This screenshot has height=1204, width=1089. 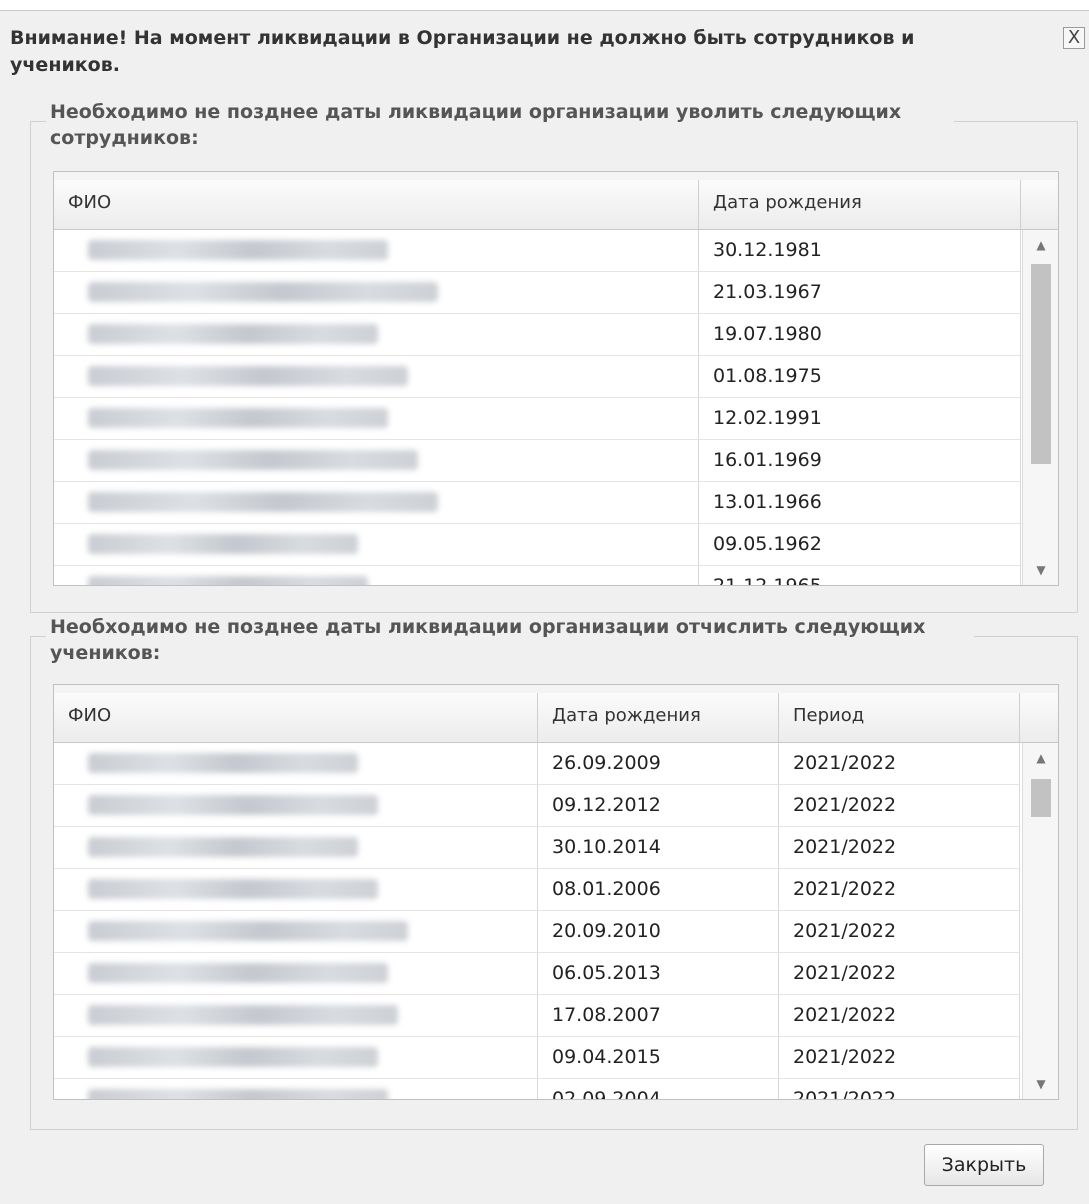 I want to click on table-row: 21.12.1965, so click(x=539, y=575).